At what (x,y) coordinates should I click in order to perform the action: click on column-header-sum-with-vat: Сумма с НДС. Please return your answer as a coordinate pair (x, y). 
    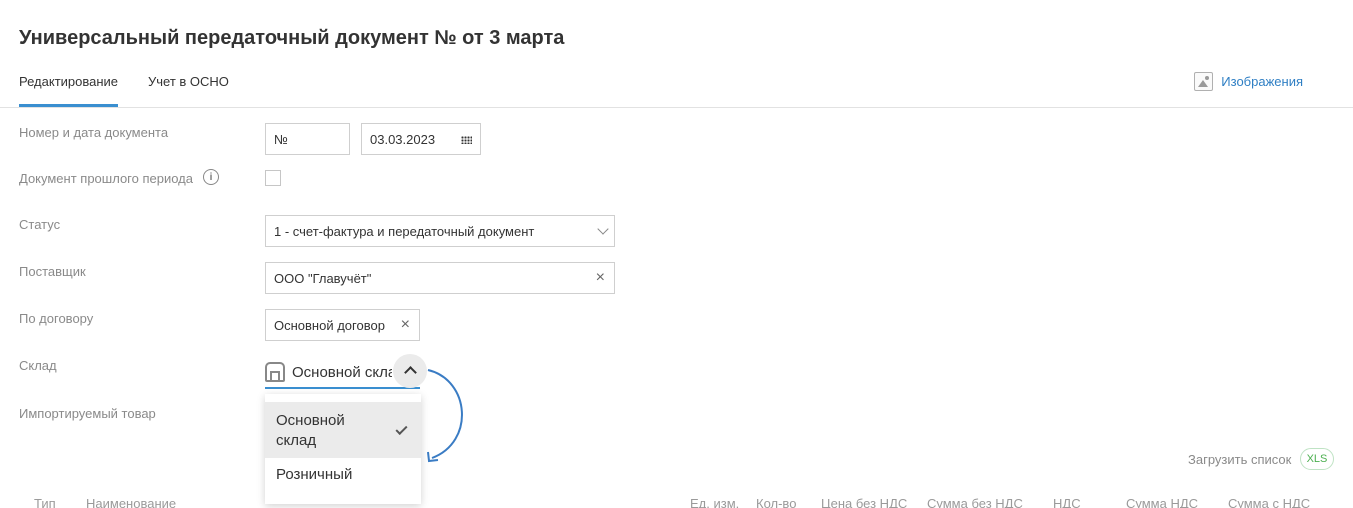
    Looking at the image, I should click on (1269, 502).